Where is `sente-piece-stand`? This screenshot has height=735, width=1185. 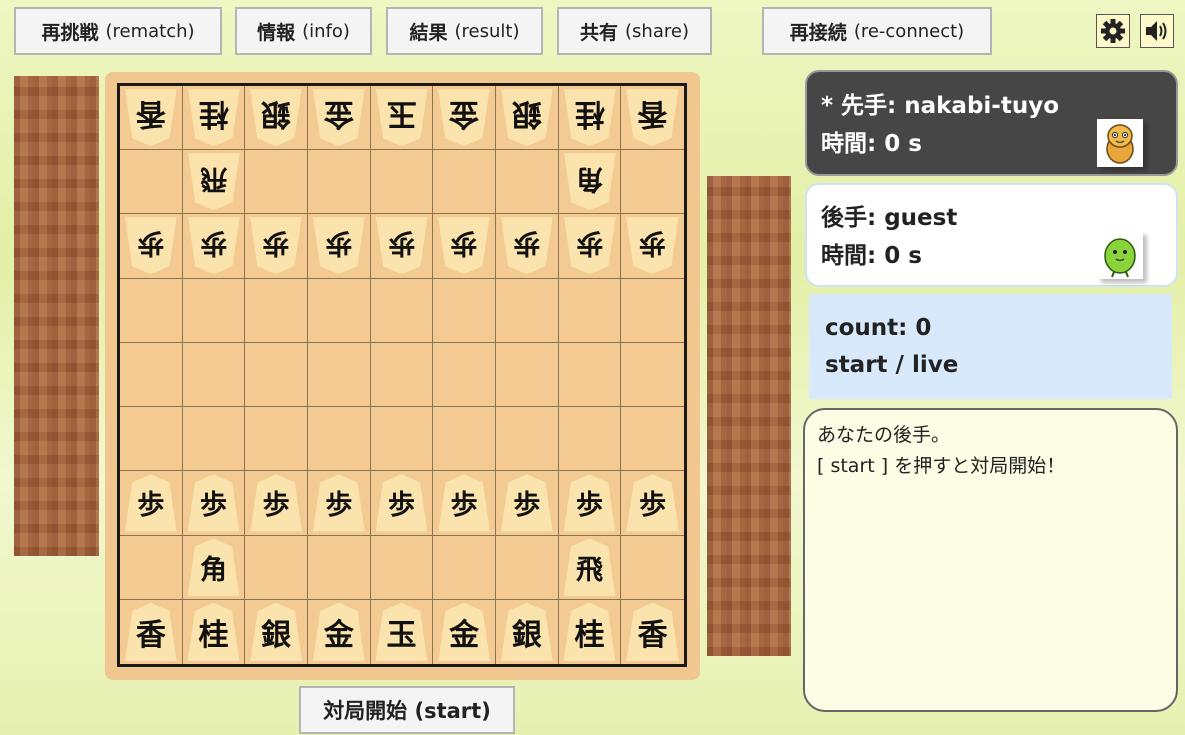
sente-piece-stand is located at coordinates (749, 416).